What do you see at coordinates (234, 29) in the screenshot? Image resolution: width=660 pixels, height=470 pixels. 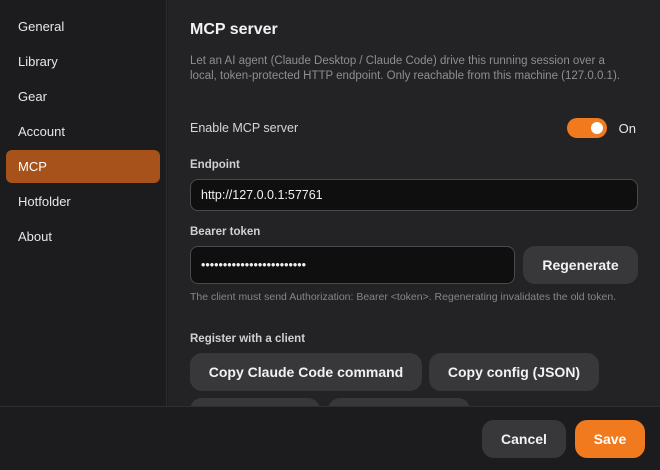 I see `page-title: MCP server` at bounding box center [234, 29].